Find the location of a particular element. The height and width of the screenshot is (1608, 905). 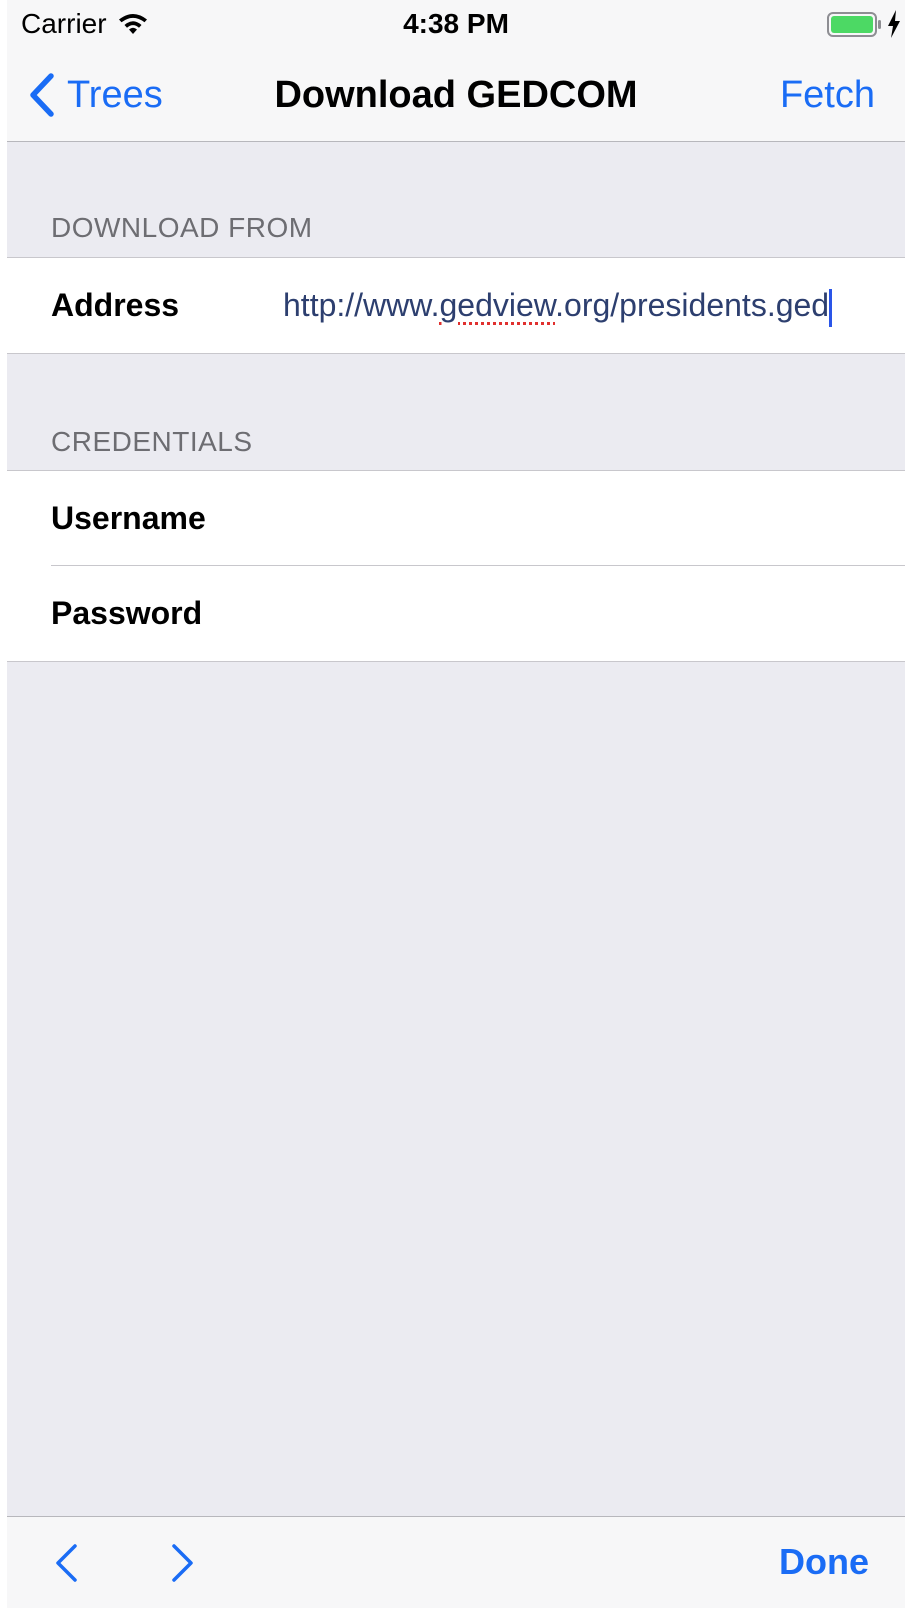

navigation-bar: Trees Download GEDCOM Fetch is located at coordinates (456, 95).